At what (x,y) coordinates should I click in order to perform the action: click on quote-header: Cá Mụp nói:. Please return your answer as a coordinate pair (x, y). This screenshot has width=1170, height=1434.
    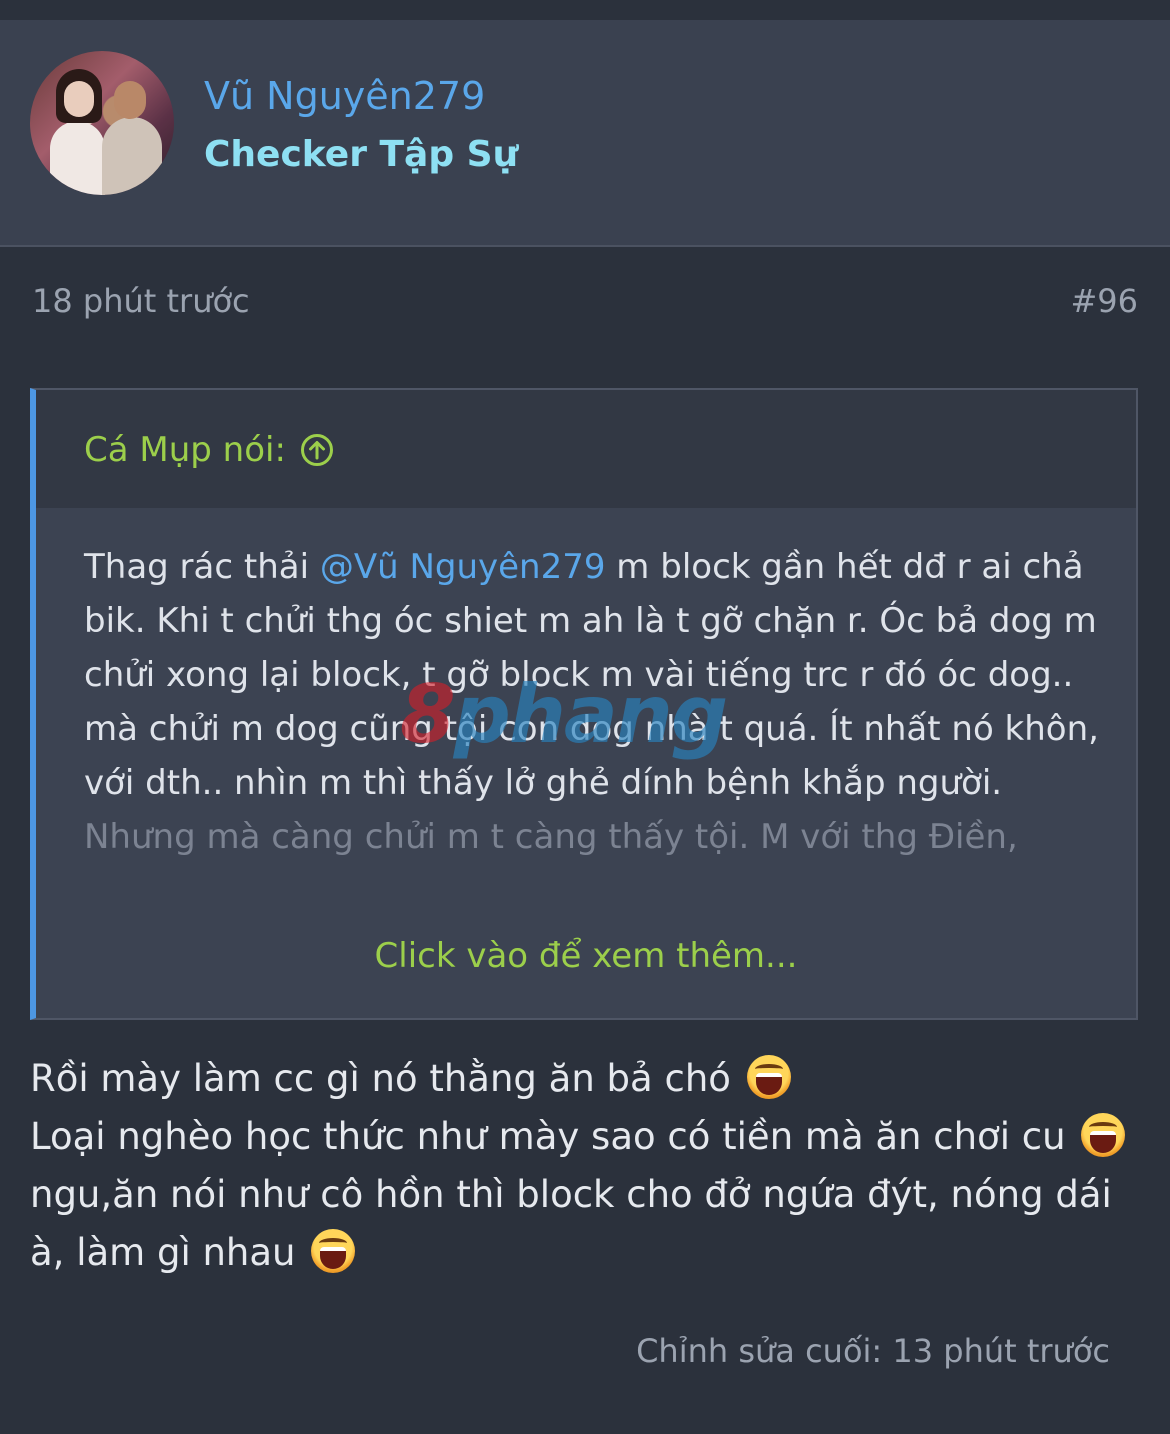
    Looking at the image, I should click on (586, 449).